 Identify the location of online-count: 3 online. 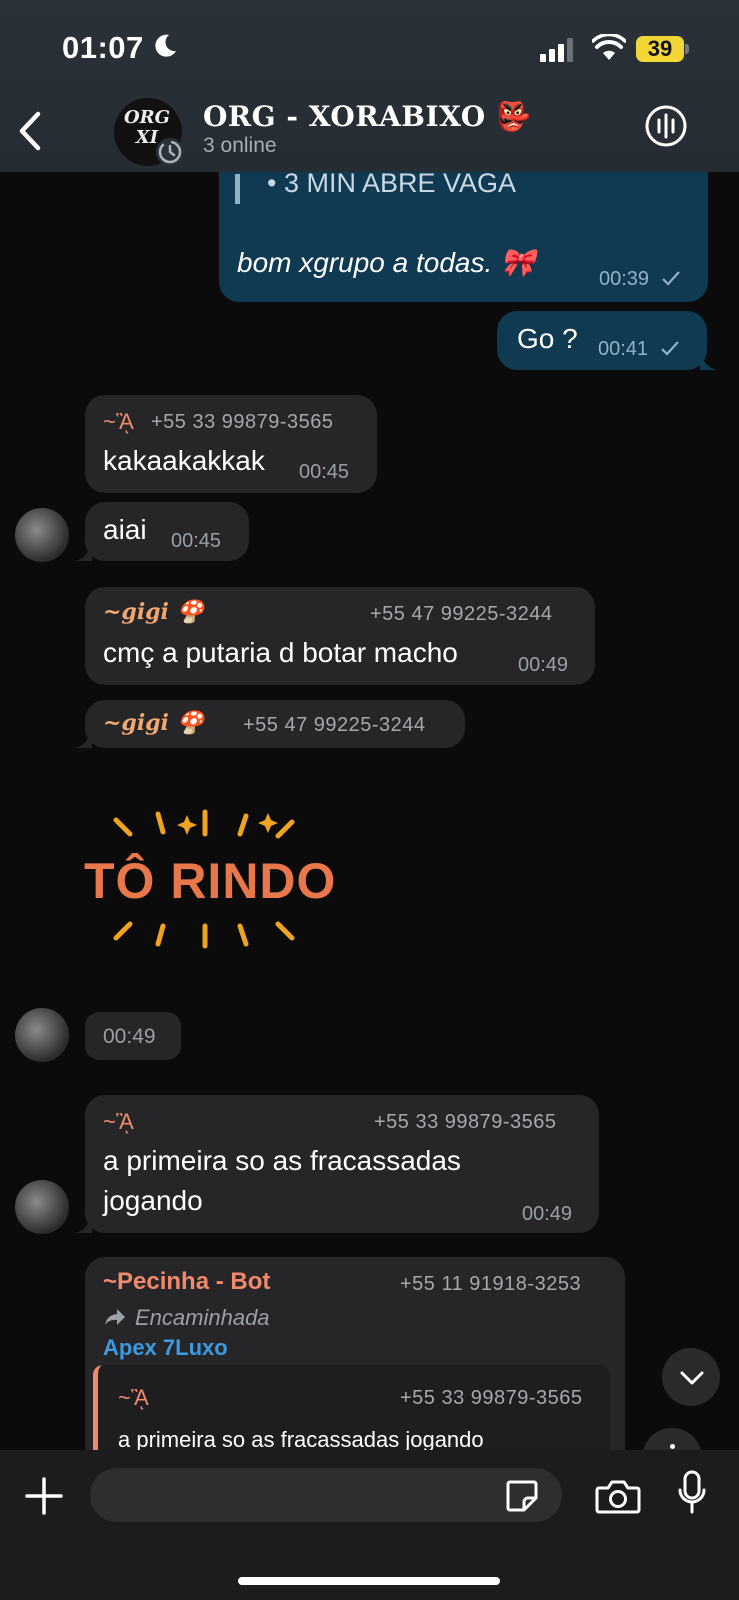
(240, 145).